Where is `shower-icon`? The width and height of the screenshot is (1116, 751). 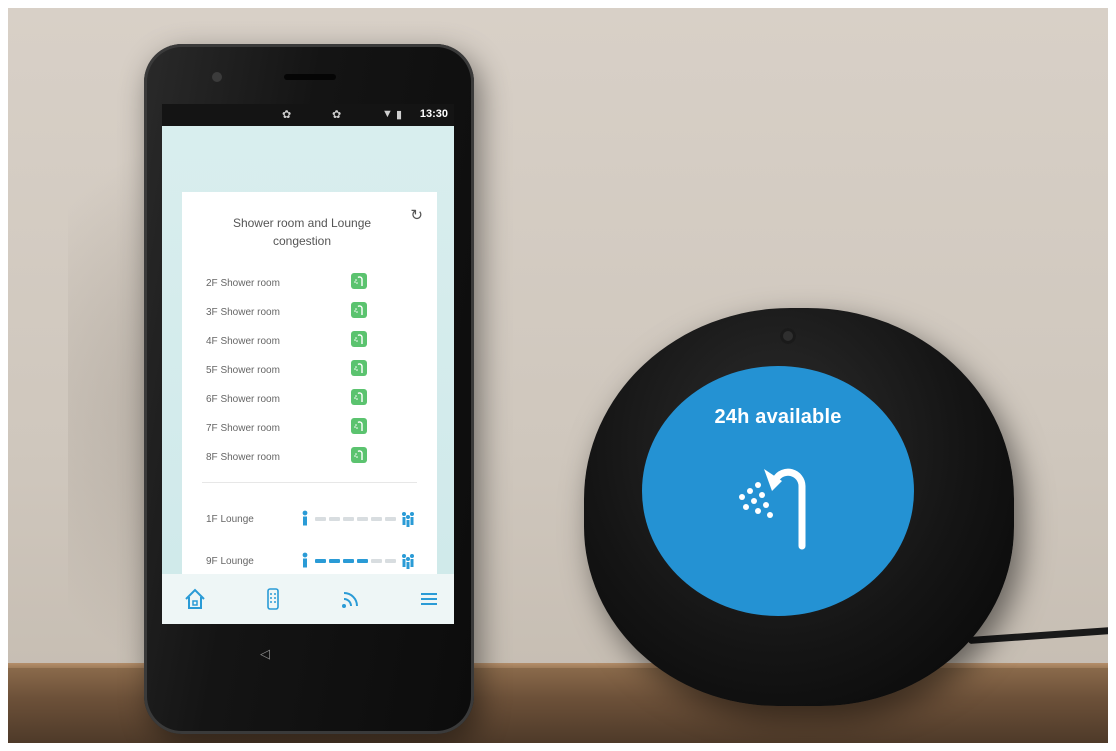
shower-icon is located at coordinates (777, 501).